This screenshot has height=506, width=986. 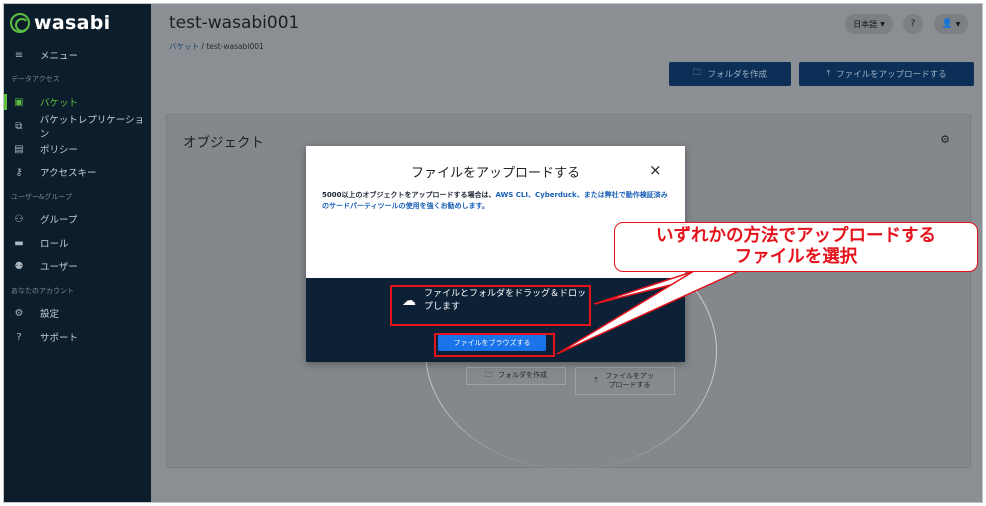 I want to click on annotation-callout: いずれかの方法でアップロードする ファイルを選択, so click(x=796, y=247).